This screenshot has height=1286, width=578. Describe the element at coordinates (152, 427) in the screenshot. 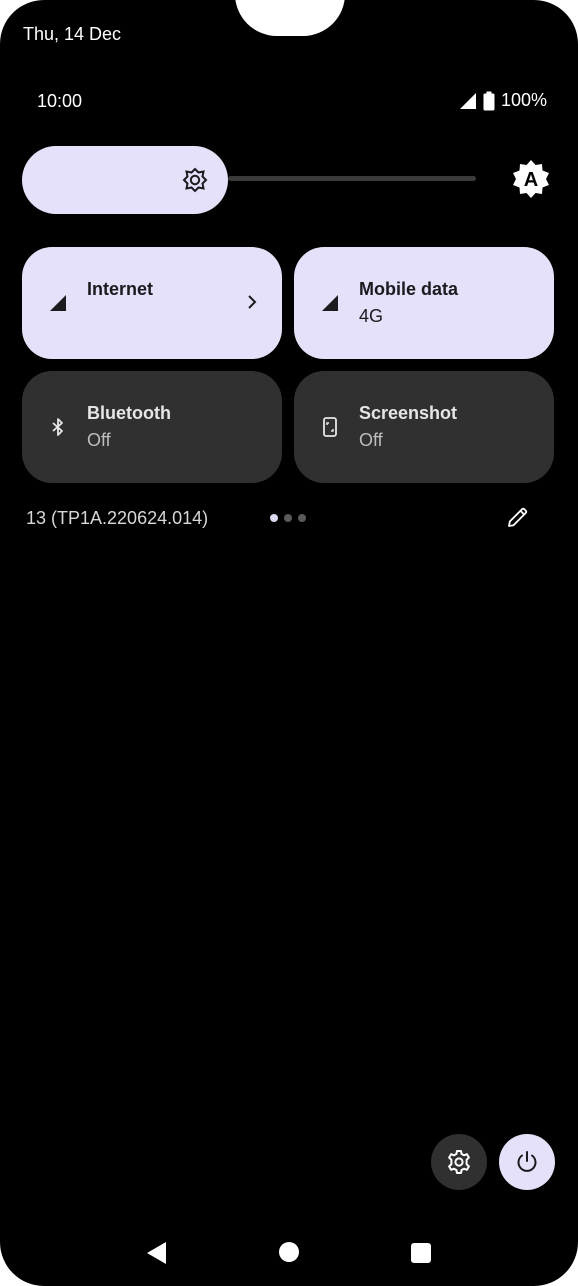

I see `tile-bluetooth: Bluetooth Off` at that location.